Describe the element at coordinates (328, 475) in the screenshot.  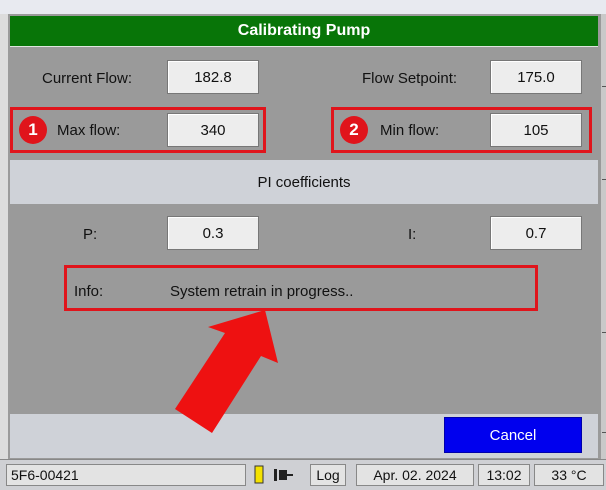
I see `log-button: Log` at that location.